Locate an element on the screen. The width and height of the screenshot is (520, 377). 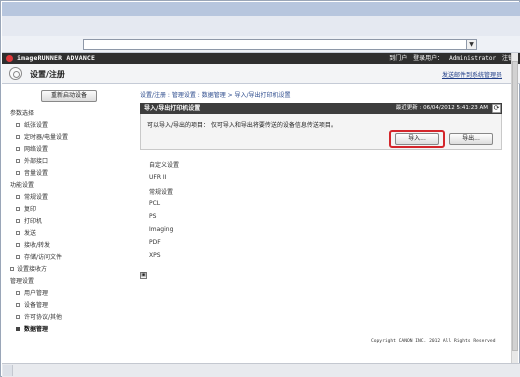
sidebar-item-label: 外部接口 is located at coordinates (36, 161).